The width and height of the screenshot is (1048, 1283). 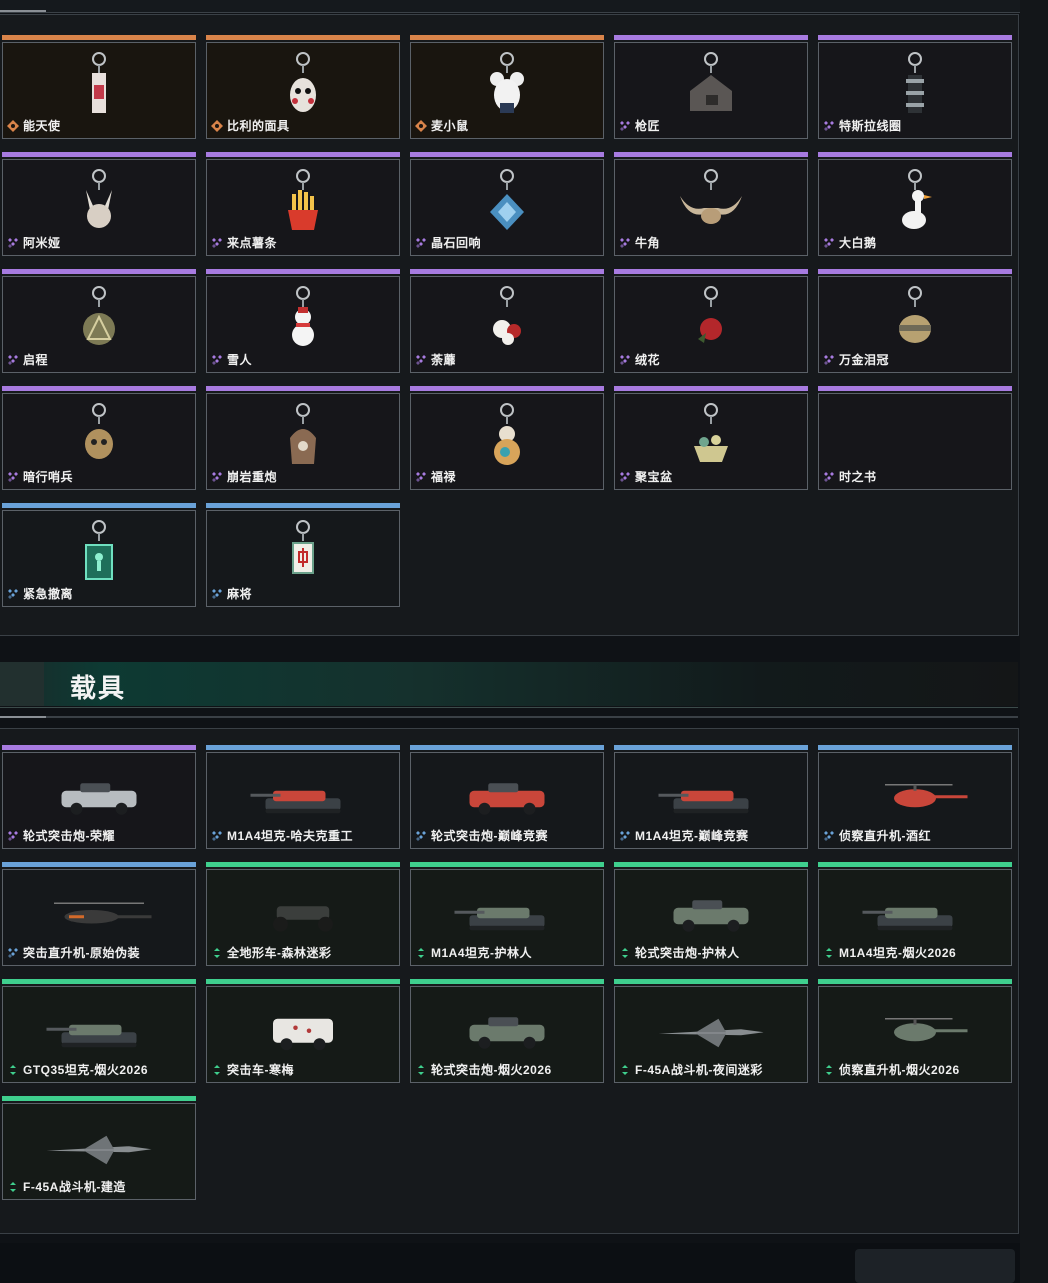 I want to click on charm-card: 麦小鼠, so click(x=507, y=87).